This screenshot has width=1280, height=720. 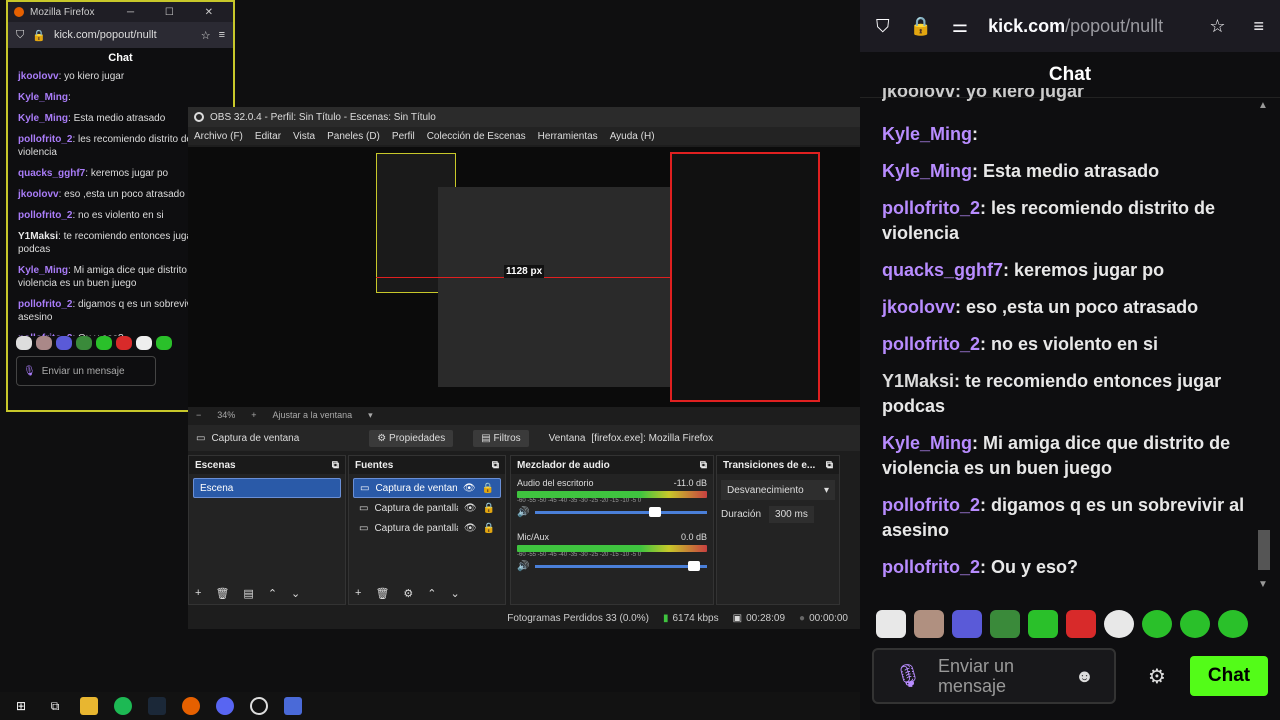 What do you see at coordinates (226, 415) in the screenshot?
I see `zoom-level: 34%` at bounding box center [226, 415].